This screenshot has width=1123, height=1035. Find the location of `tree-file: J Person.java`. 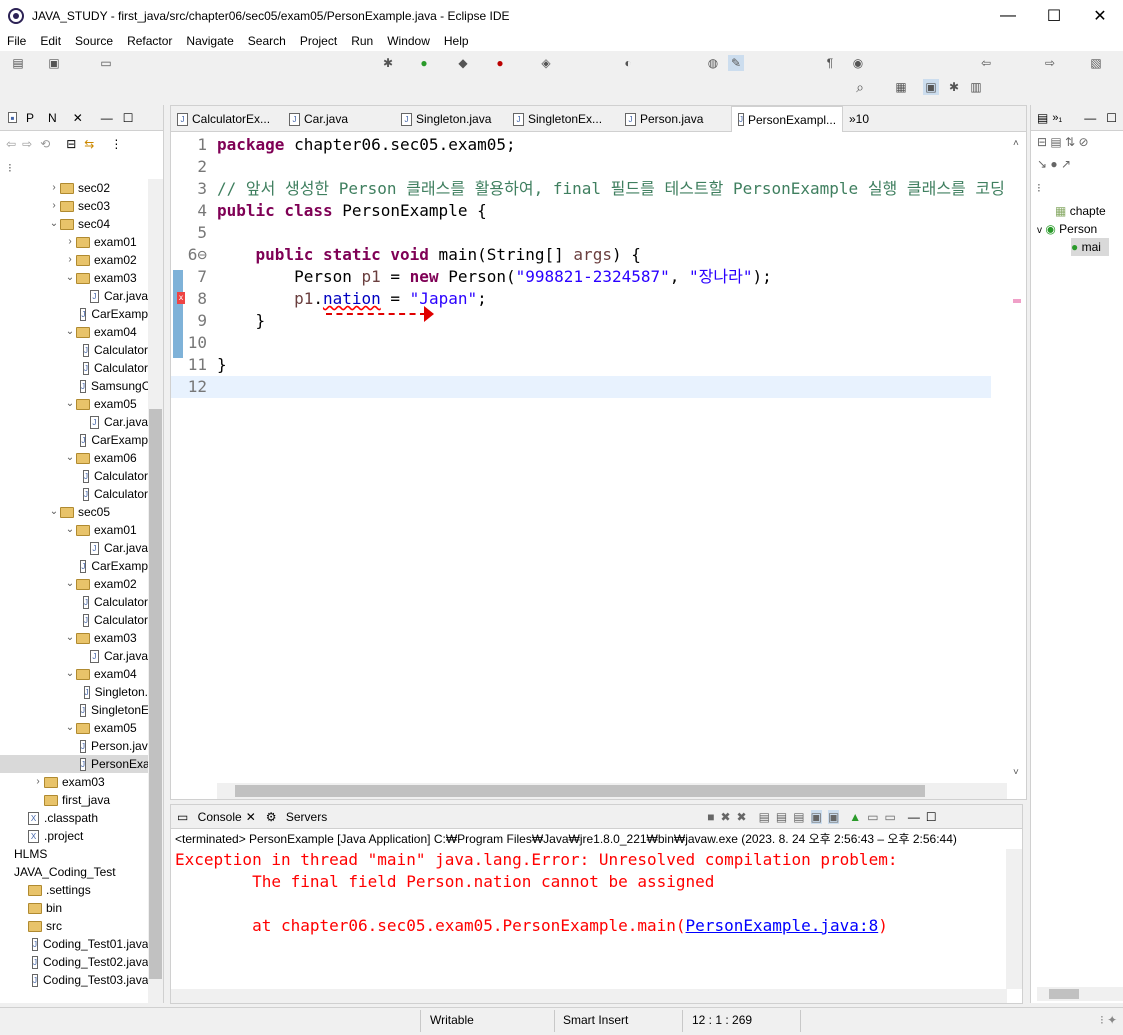

tree-file: J Person.java is located at coordinates (74, 746).